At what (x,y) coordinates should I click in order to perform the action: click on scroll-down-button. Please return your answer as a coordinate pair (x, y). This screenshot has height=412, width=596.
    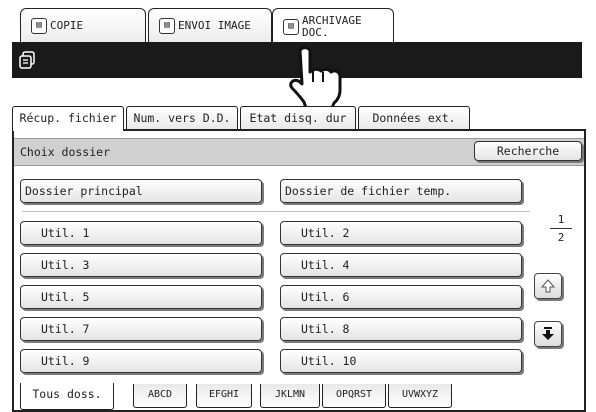
    Looking at the image, I should click on (548, 334).